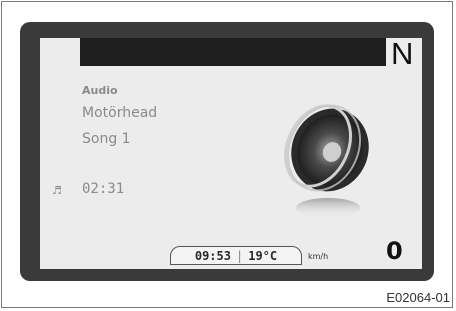  Describe the element at coordinates (233, 52) in the screenshot. I see `top-status-bar` at that location.